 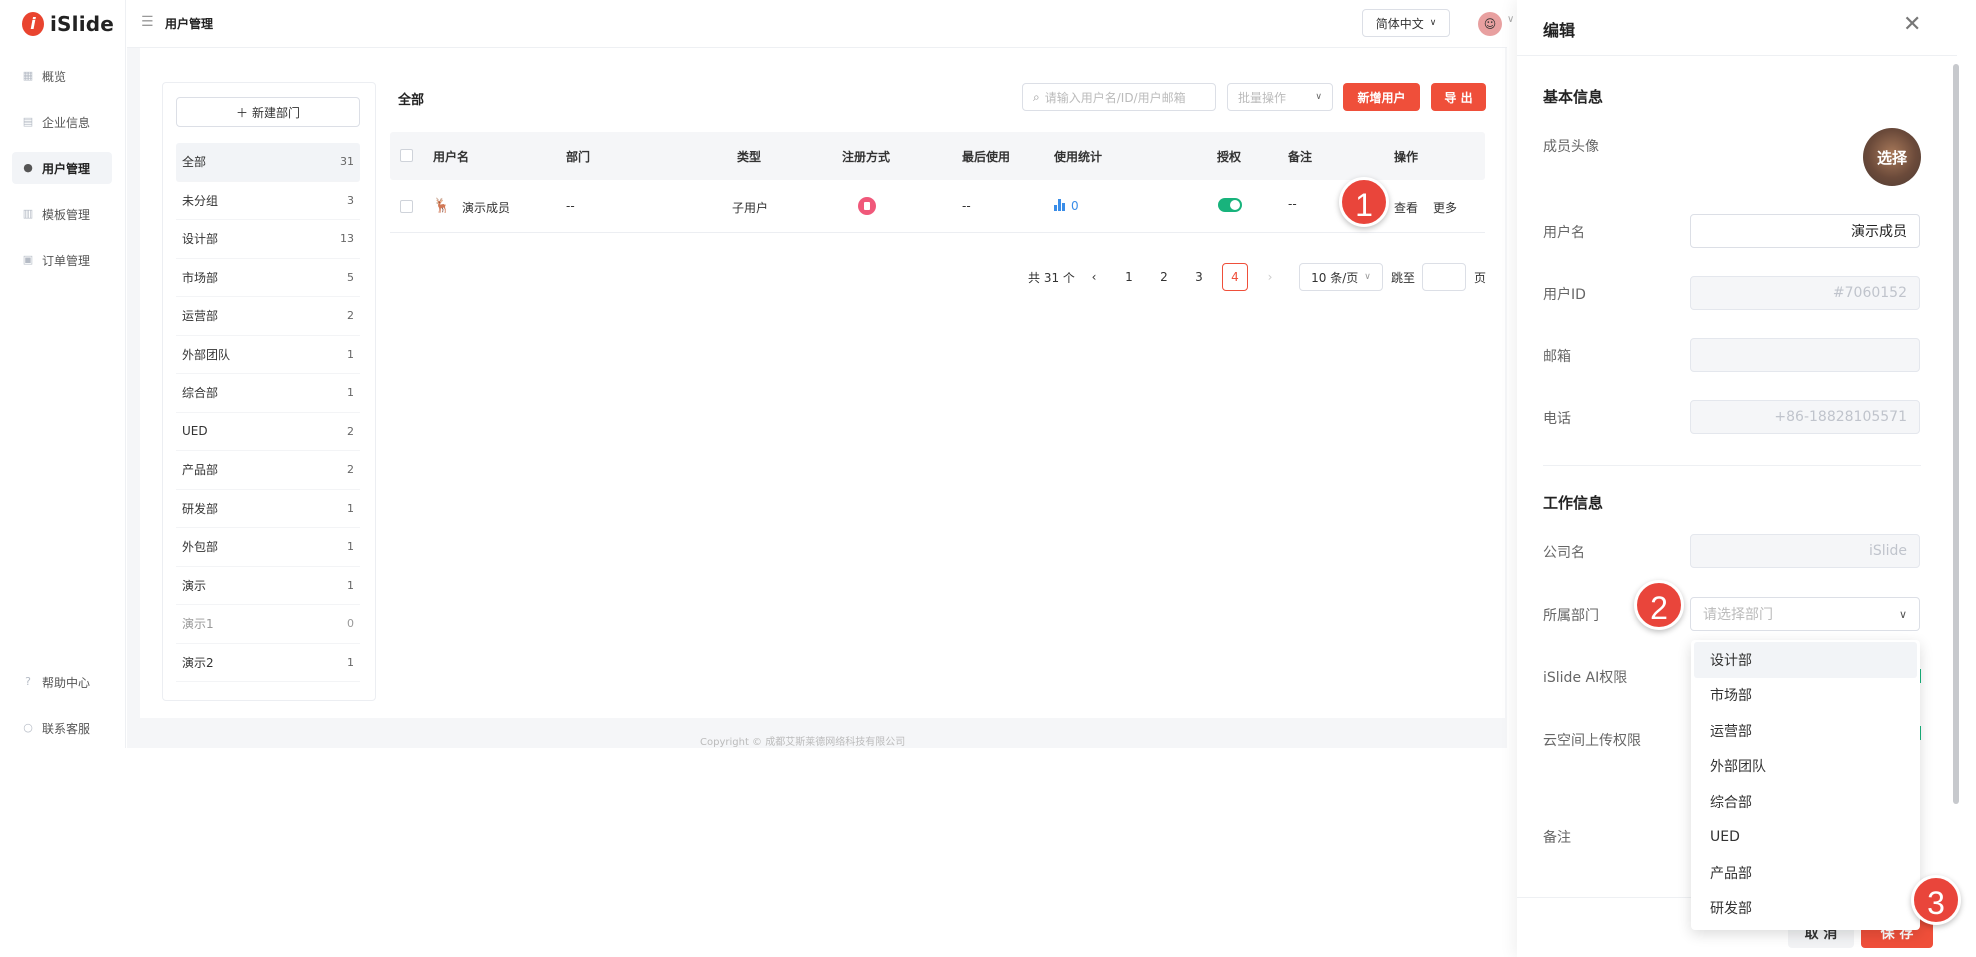 I want to click on search-icon: ⌕, so click(x=1036, y=96).